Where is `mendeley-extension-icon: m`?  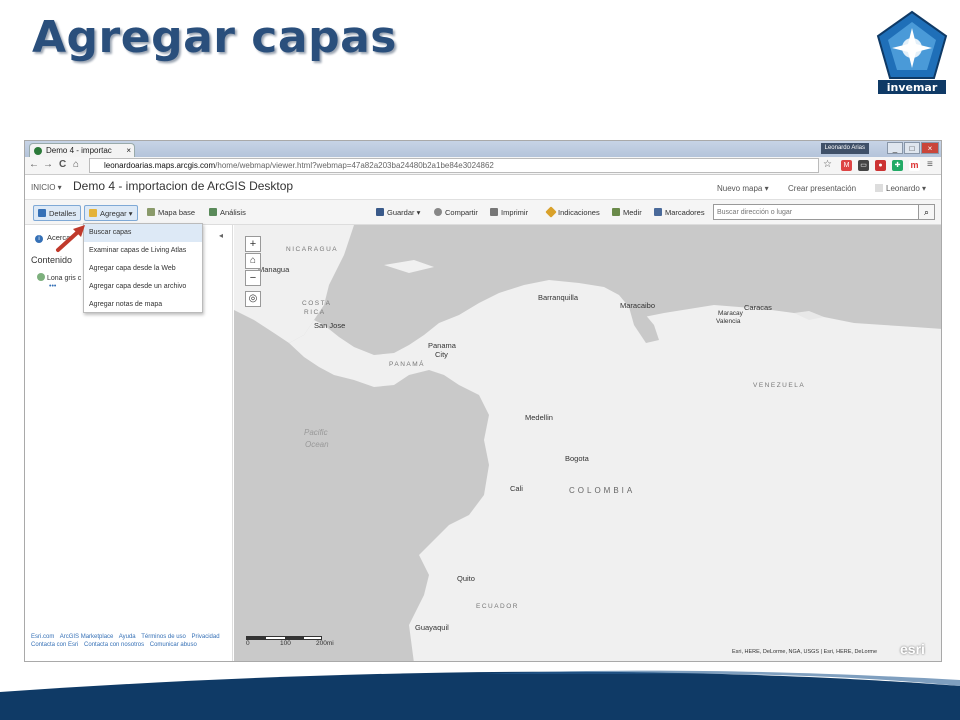 mendeley-extension-icon: m is located at coordinates (914, 165).